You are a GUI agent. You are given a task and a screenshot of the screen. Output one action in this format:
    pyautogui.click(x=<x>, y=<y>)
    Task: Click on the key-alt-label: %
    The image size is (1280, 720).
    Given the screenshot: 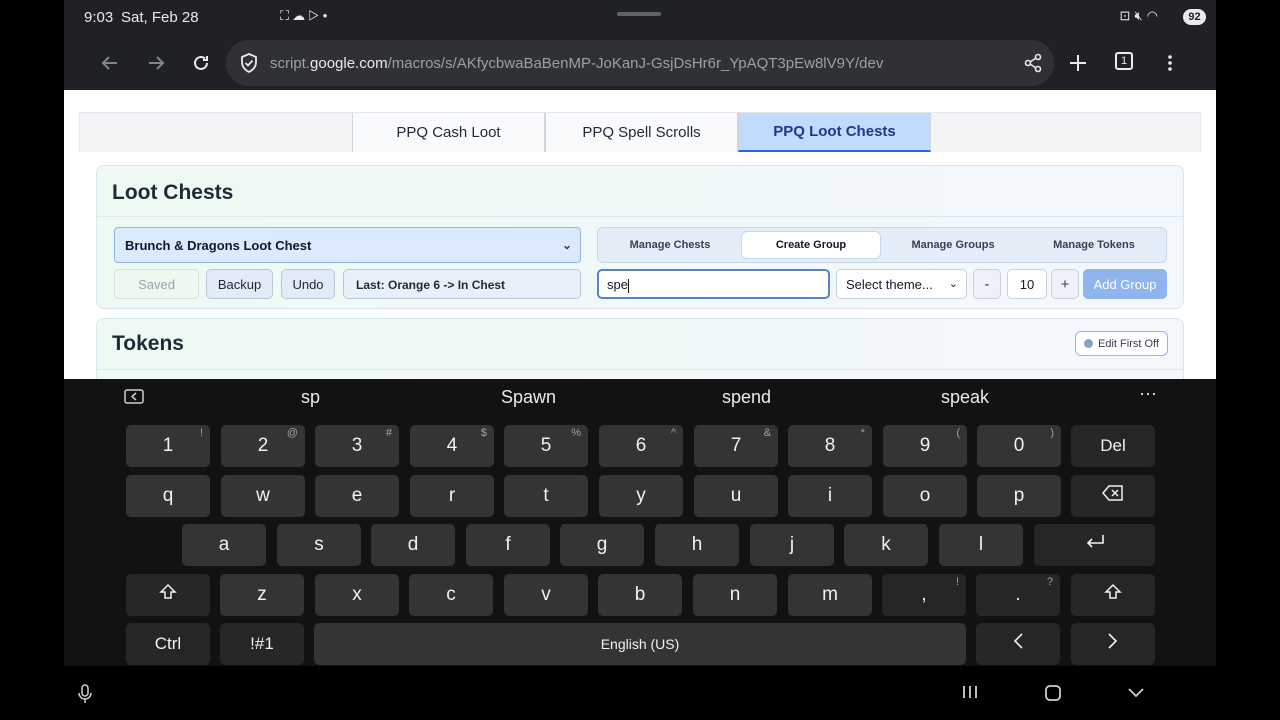 What is the action you would take?
    pyautogui.click(x=576, y=433)
    